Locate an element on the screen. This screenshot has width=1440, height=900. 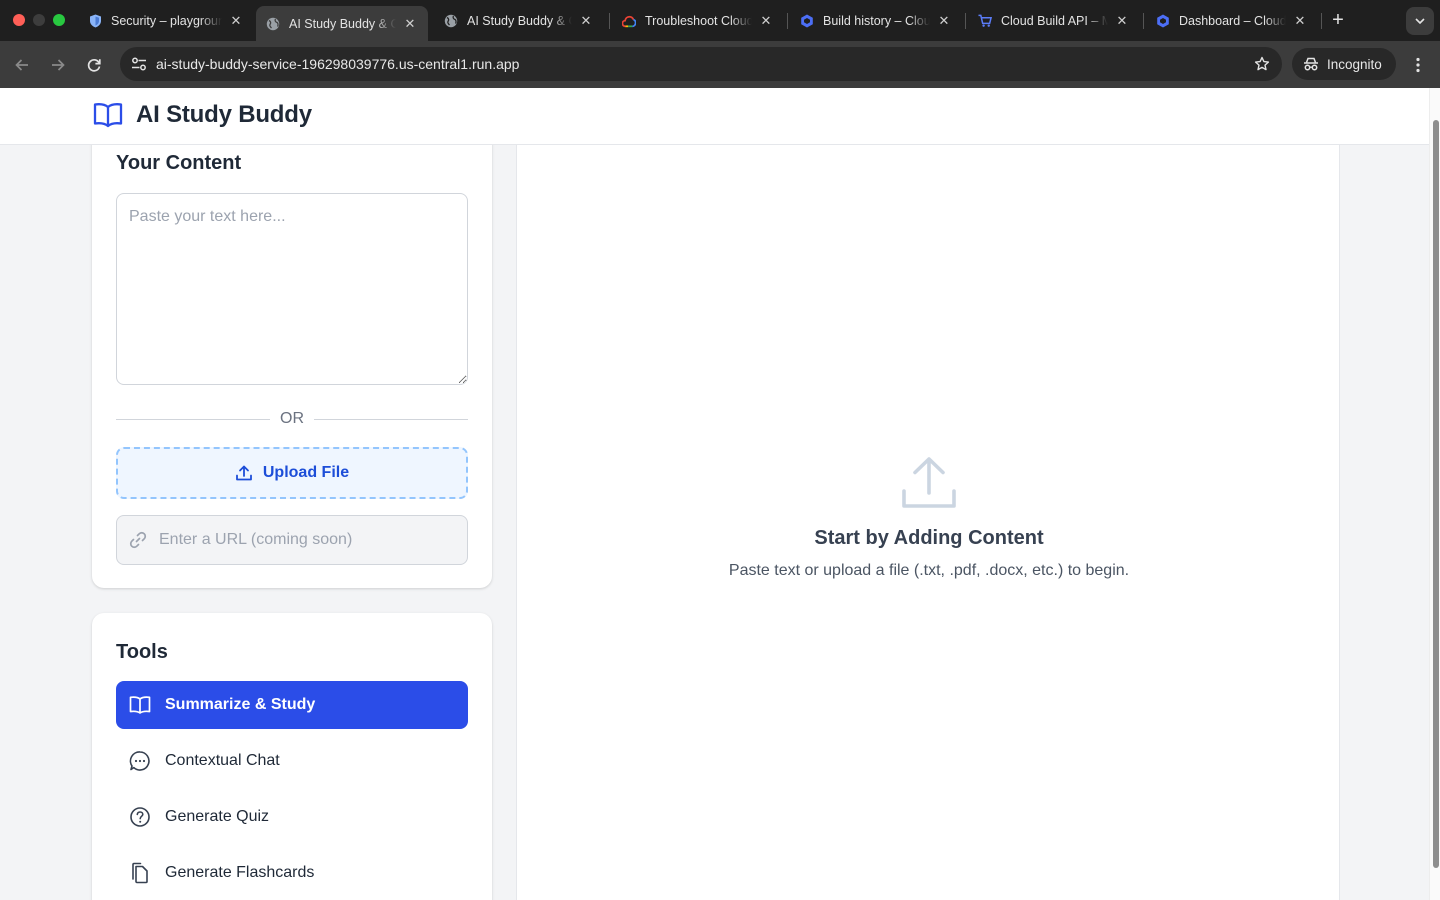
browser-tab: AI Study Buddy & Content ✕ is located at coordinates (519, 21).